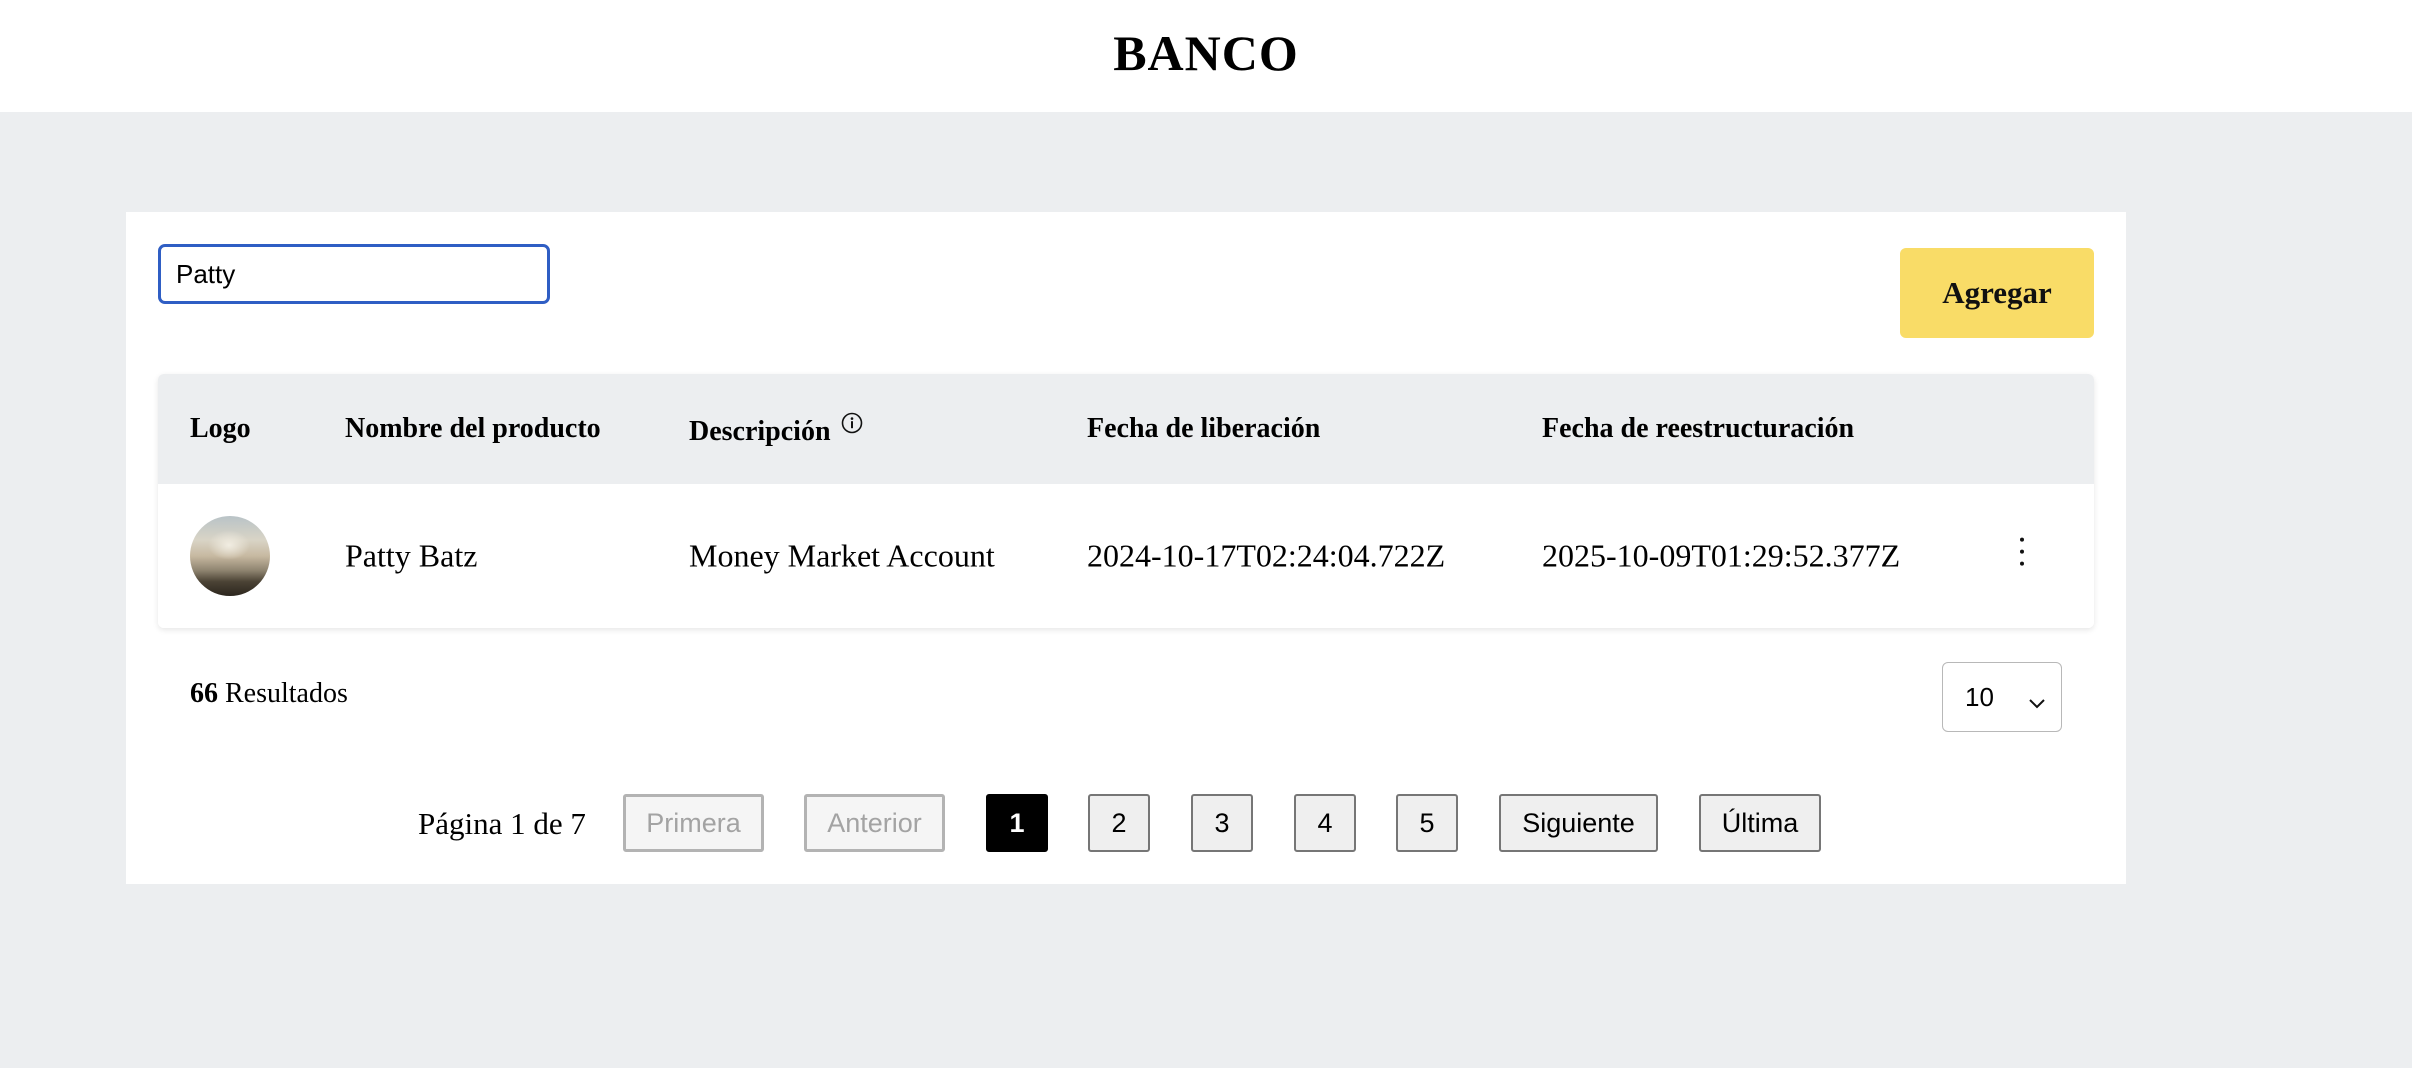 The height and width of the screenshot is (1068, 2412). I want to click on product-description: Money Market Account, so click(842, 555).